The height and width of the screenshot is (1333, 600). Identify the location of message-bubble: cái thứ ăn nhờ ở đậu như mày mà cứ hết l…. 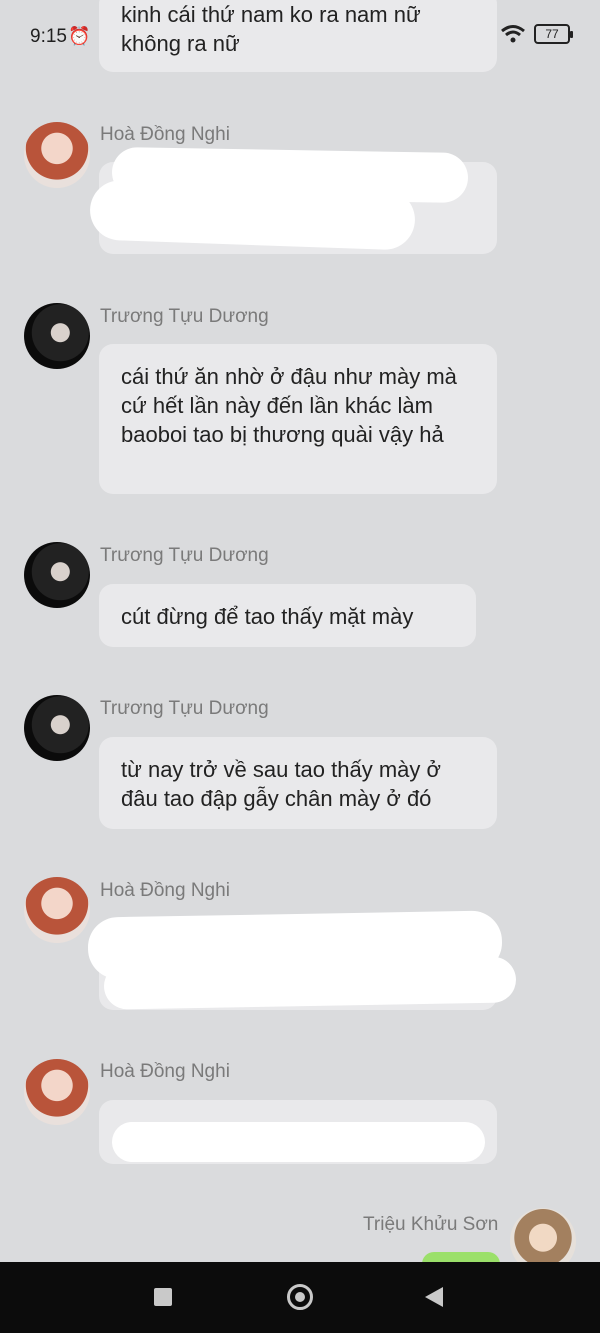
(298, 419).